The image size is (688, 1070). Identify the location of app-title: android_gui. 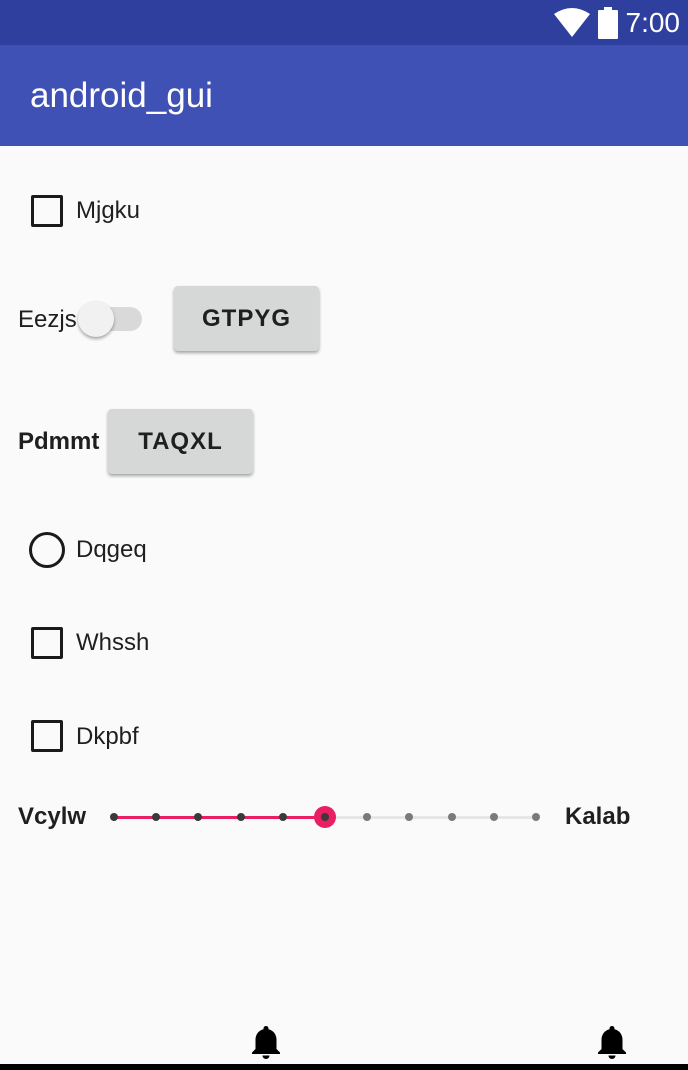
(121, 95).